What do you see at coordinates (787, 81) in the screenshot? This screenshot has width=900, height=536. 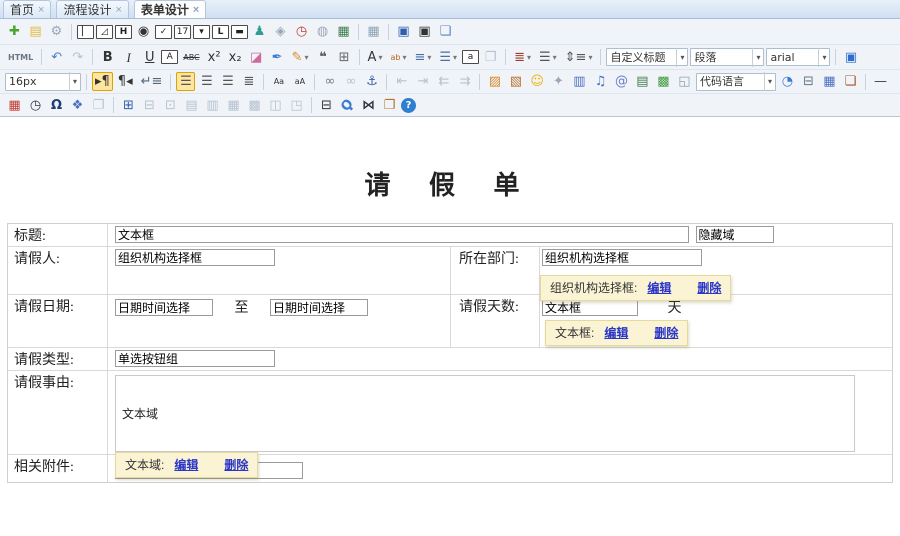 I see `browser-preview-icon: ◔` at bounding box center [787, 81].